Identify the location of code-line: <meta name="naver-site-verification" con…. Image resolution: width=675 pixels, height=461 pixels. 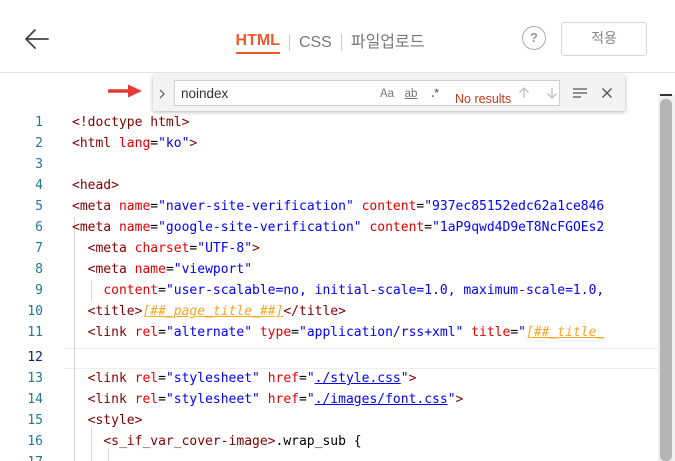
(338, 206).